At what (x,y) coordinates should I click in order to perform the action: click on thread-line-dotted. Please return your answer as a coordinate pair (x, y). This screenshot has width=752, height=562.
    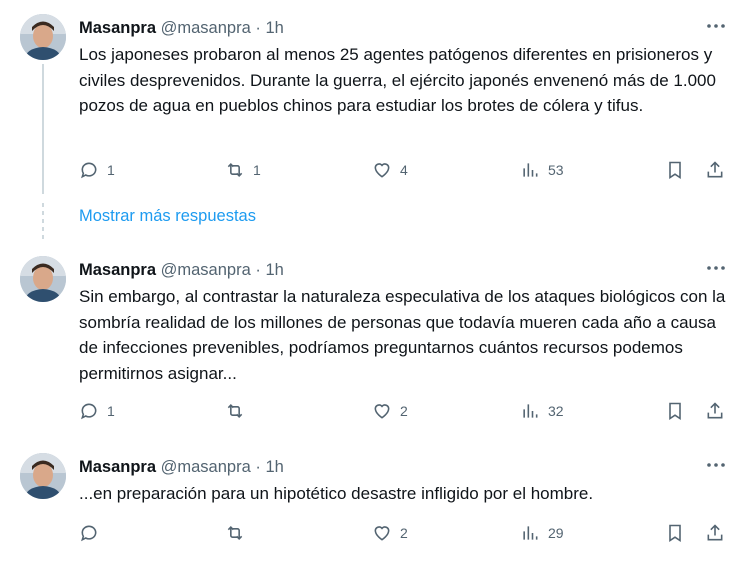
    Looking at the image, I should click on (43, 223).